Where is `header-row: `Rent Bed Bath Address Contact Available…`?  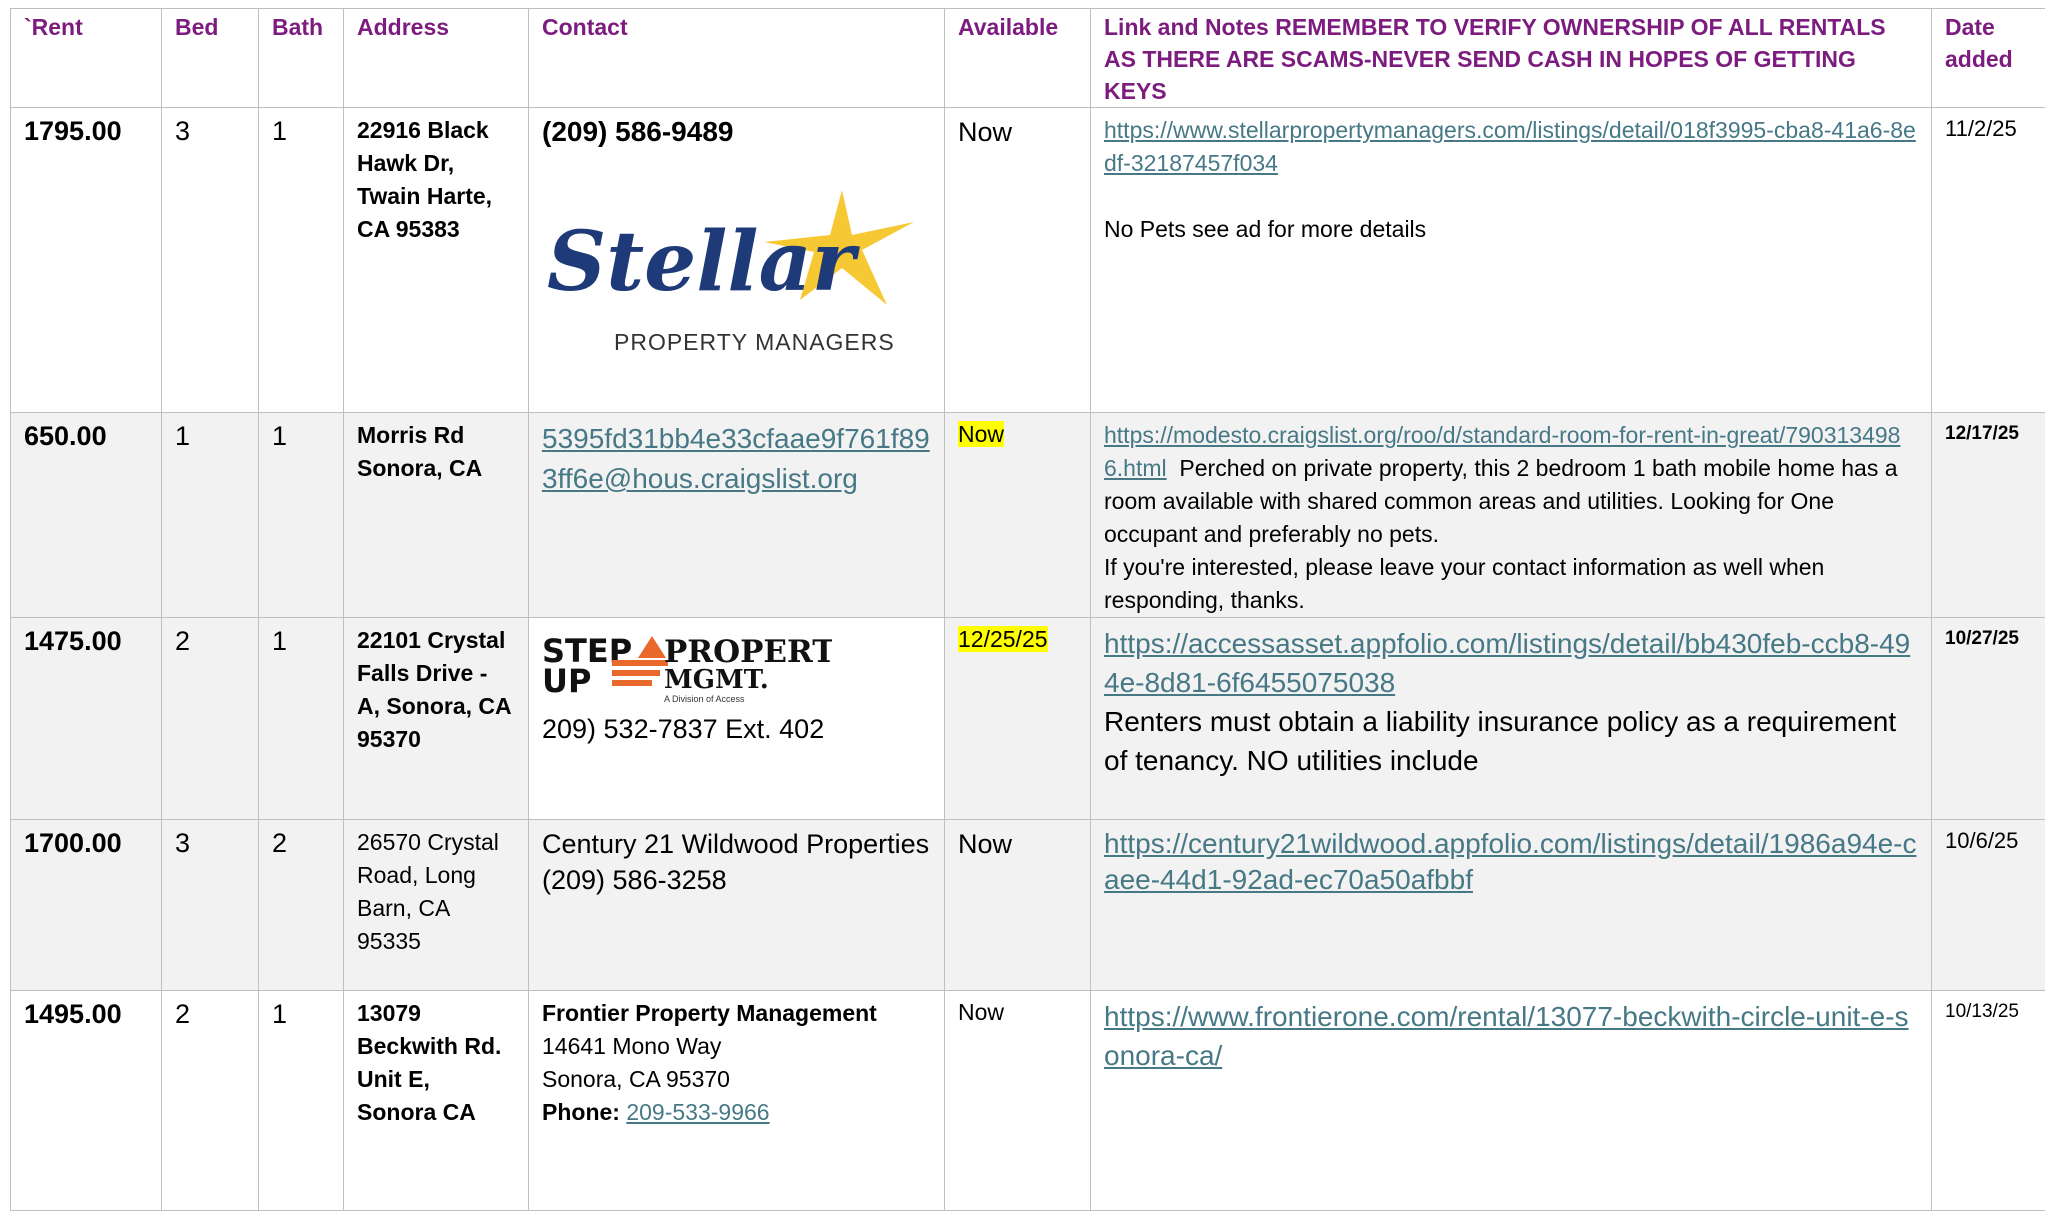
header-row: `Rent Bed Bath Address Contact Available… is located at coordinates (1028, 58).